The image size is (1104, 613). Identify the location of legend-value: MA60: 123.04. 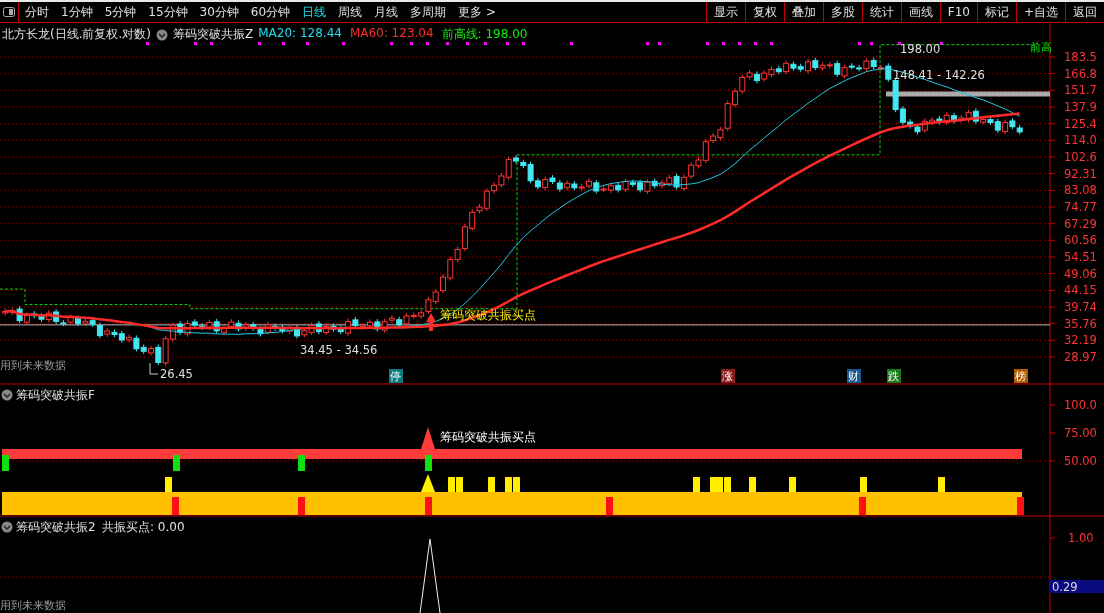
(391, 34).